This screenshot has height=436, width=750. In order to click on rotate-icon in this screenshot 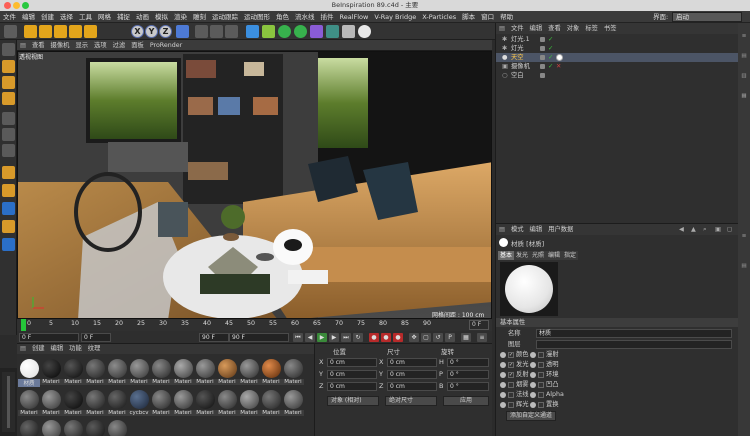, I will do `click(75, 31)`.